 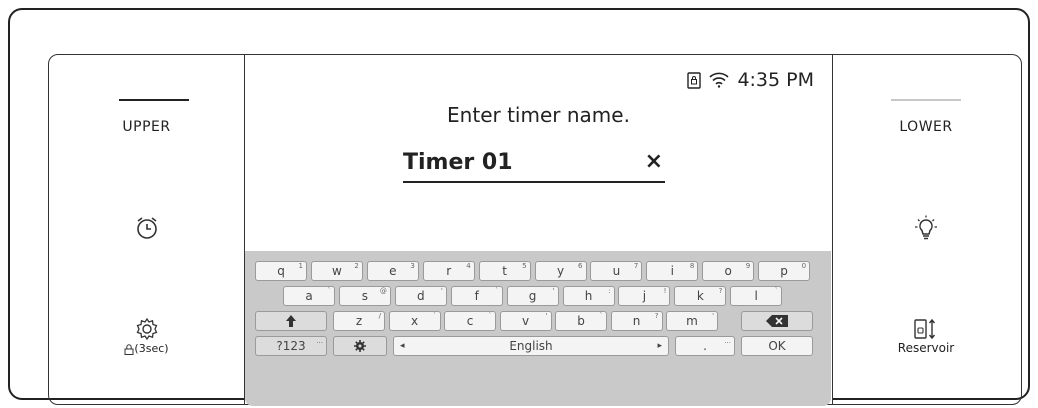 I want to click on key-label: c, so click(x=470, y=321).